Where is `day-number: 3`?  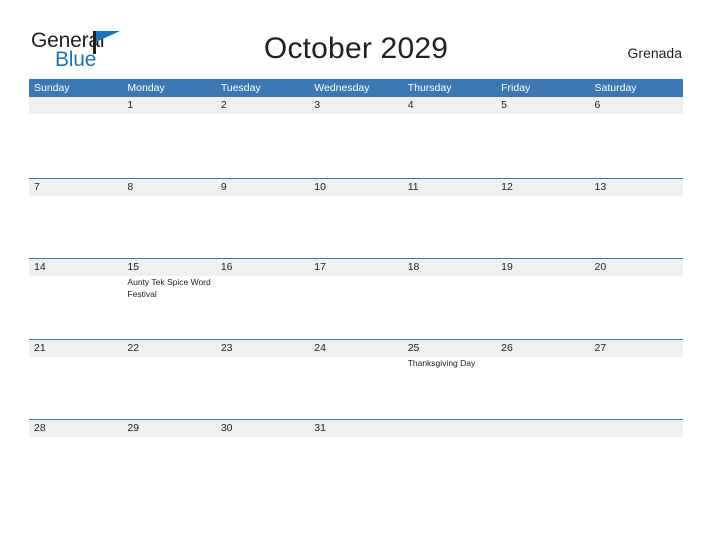 day-number: 3 is located at coordinates (317, 105).